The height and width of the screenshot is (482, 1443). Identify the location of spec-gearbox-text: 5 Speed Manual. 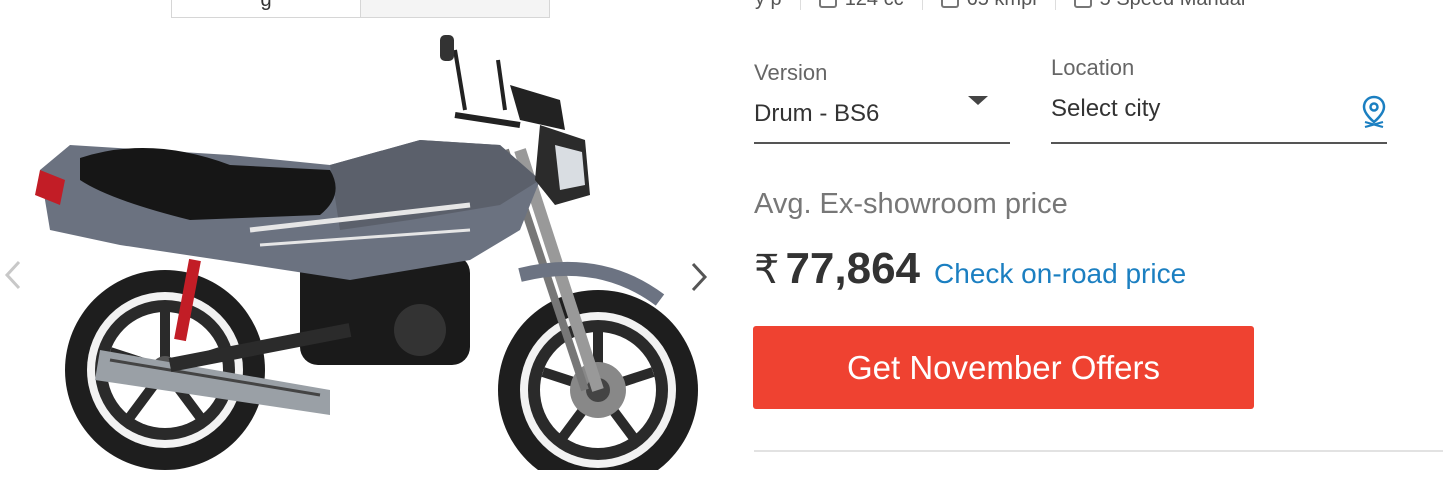
(1173, 5).